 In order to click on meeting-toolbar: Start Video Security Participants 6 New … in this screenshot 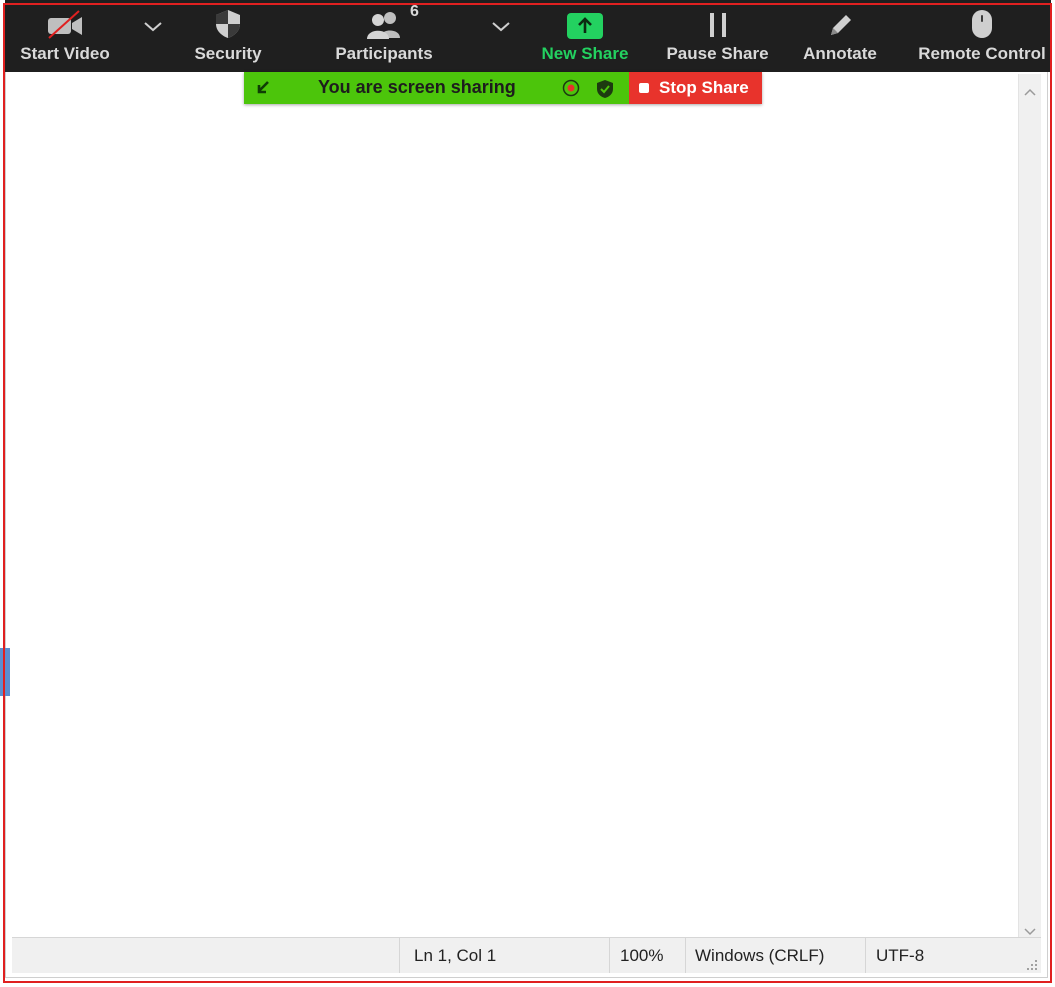, I will do `click(528, 36)`.